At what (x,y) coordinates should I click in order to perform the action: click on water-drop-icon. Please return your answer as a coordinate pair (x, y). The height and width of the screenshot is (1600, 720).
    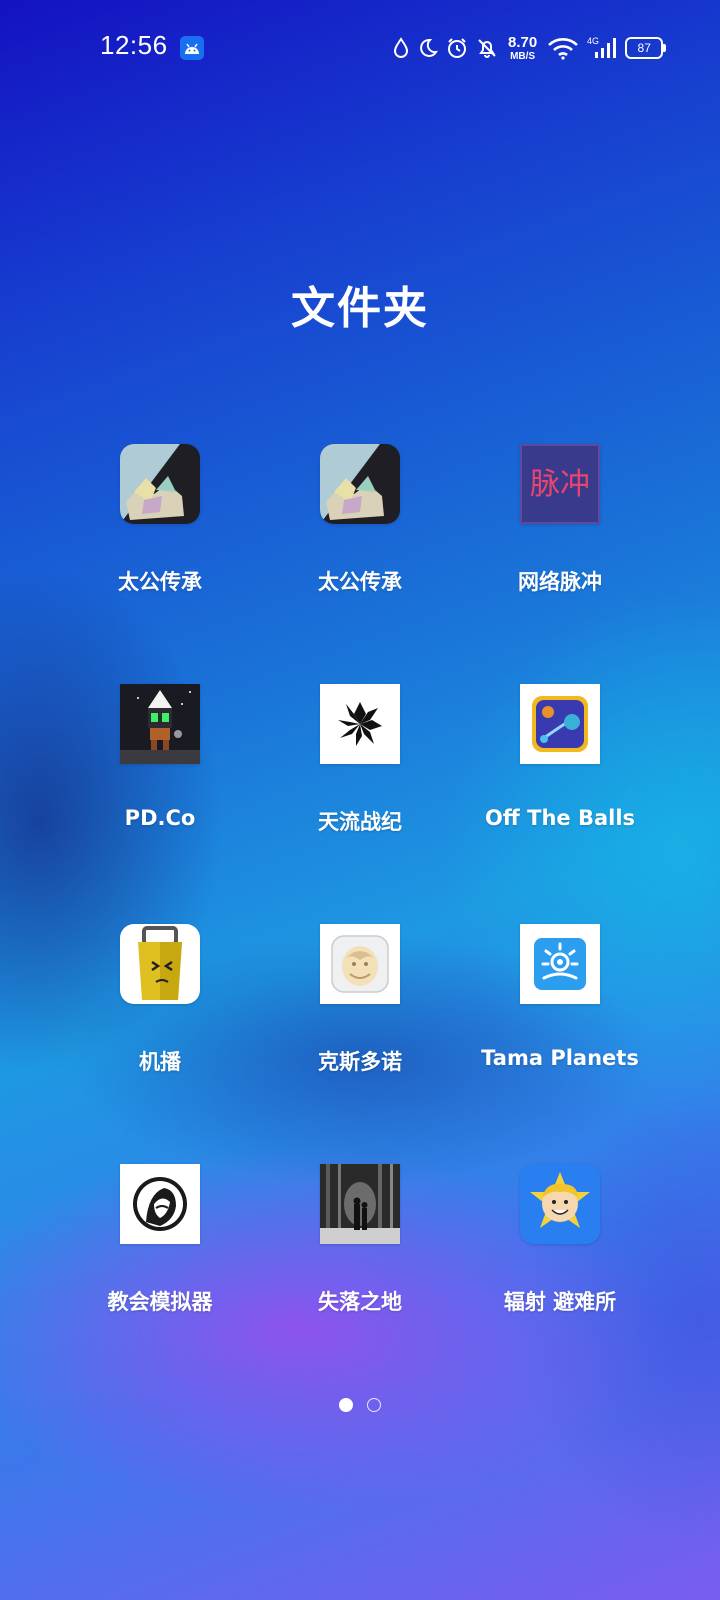
    Looking at the image, I should click on (401, 48).